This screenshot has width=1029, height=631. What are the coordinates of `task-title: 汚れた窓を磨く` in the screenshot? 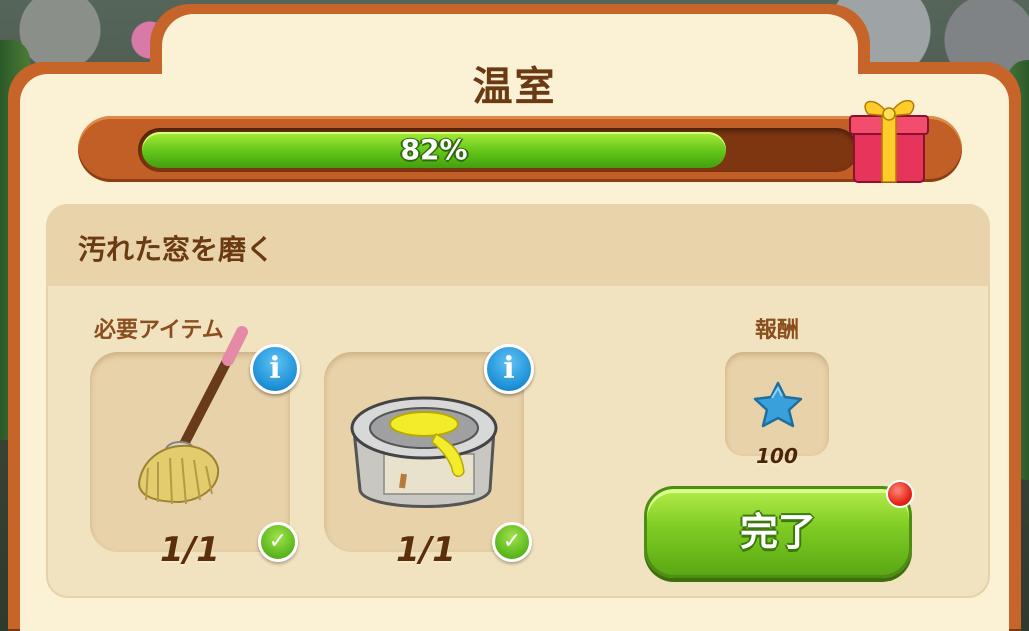 It's located at (176, 249).